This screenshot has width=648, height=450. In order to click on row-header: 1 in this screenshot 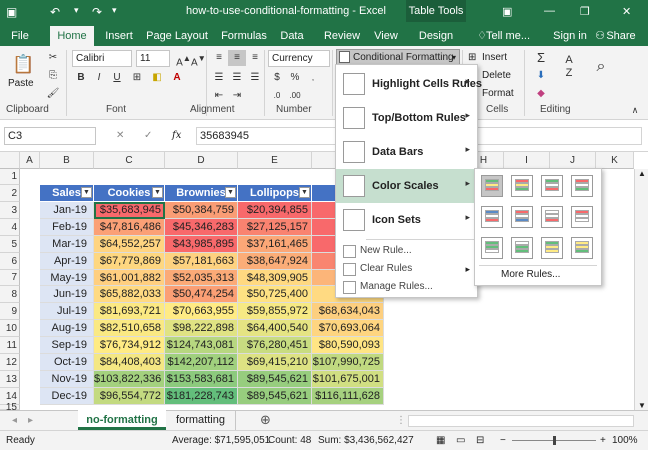, I will do `click(10, 177)`.